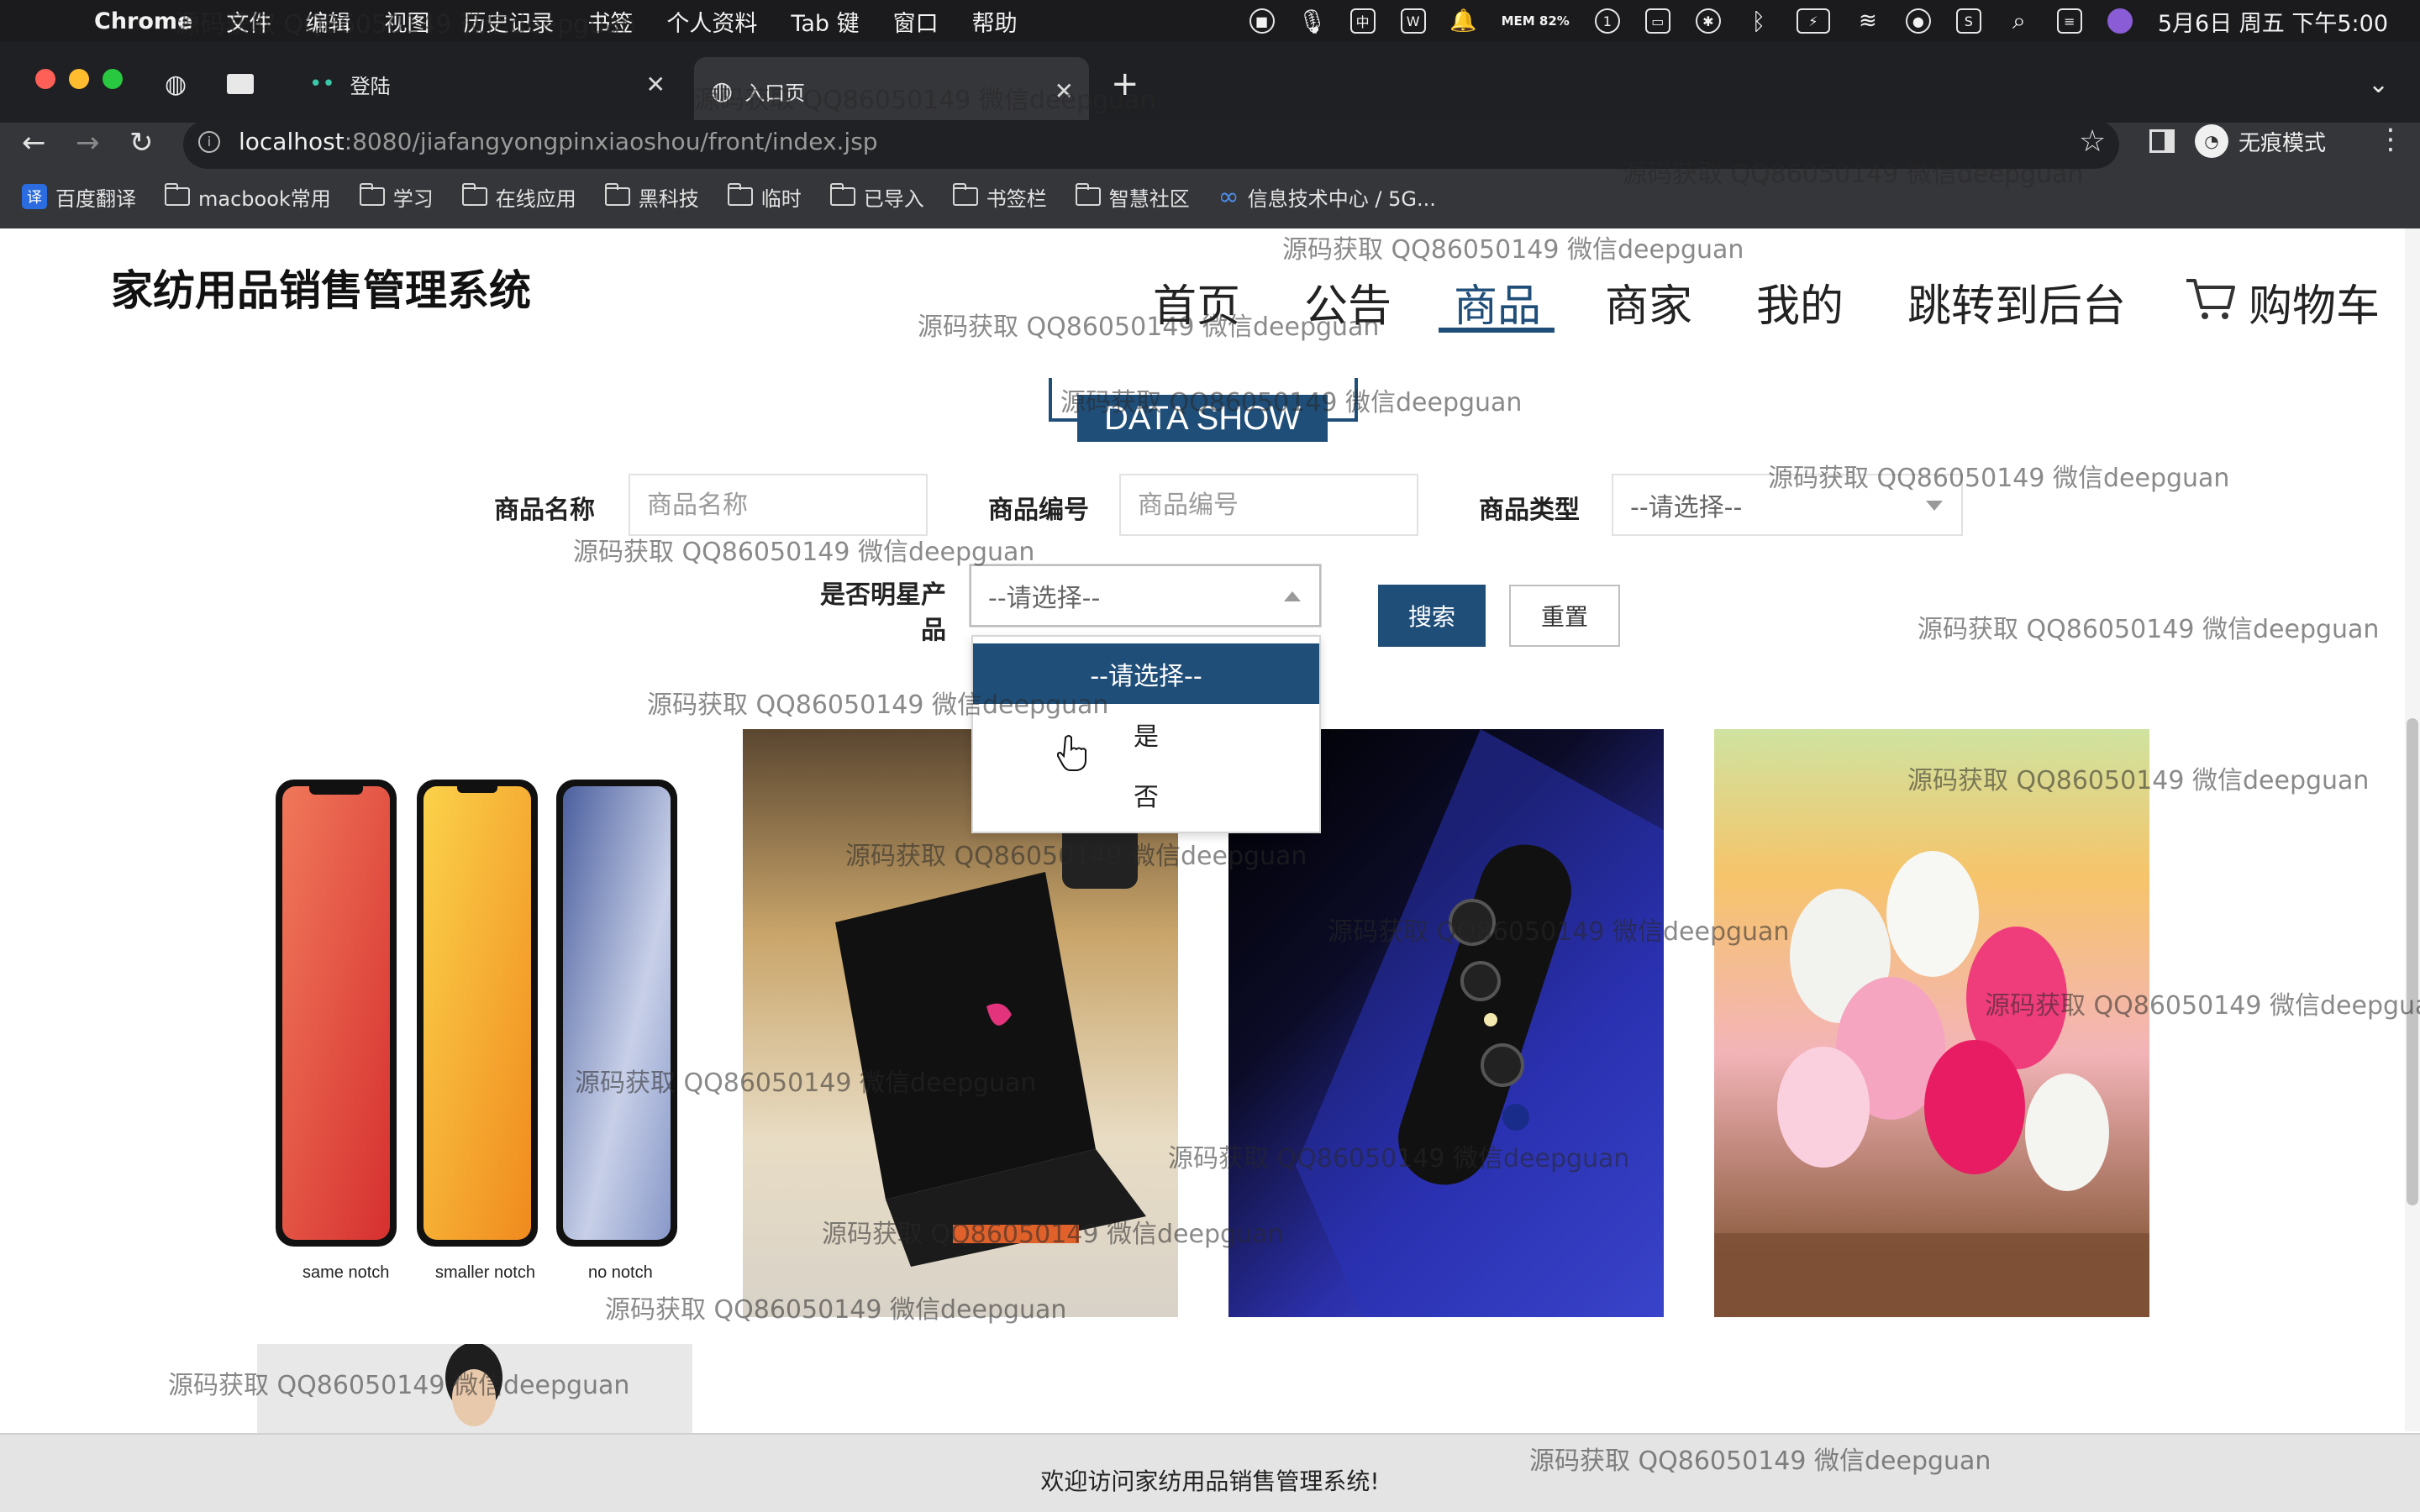  Describe the element at coordinates (1432, 616) in the screenshot. I see `search-button: 搜索` at that location.